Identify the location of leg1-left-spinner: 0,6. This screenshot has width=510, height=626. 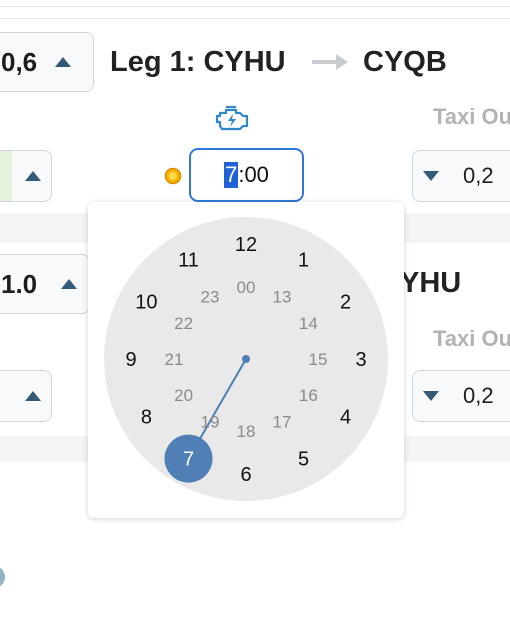
(47, 62).